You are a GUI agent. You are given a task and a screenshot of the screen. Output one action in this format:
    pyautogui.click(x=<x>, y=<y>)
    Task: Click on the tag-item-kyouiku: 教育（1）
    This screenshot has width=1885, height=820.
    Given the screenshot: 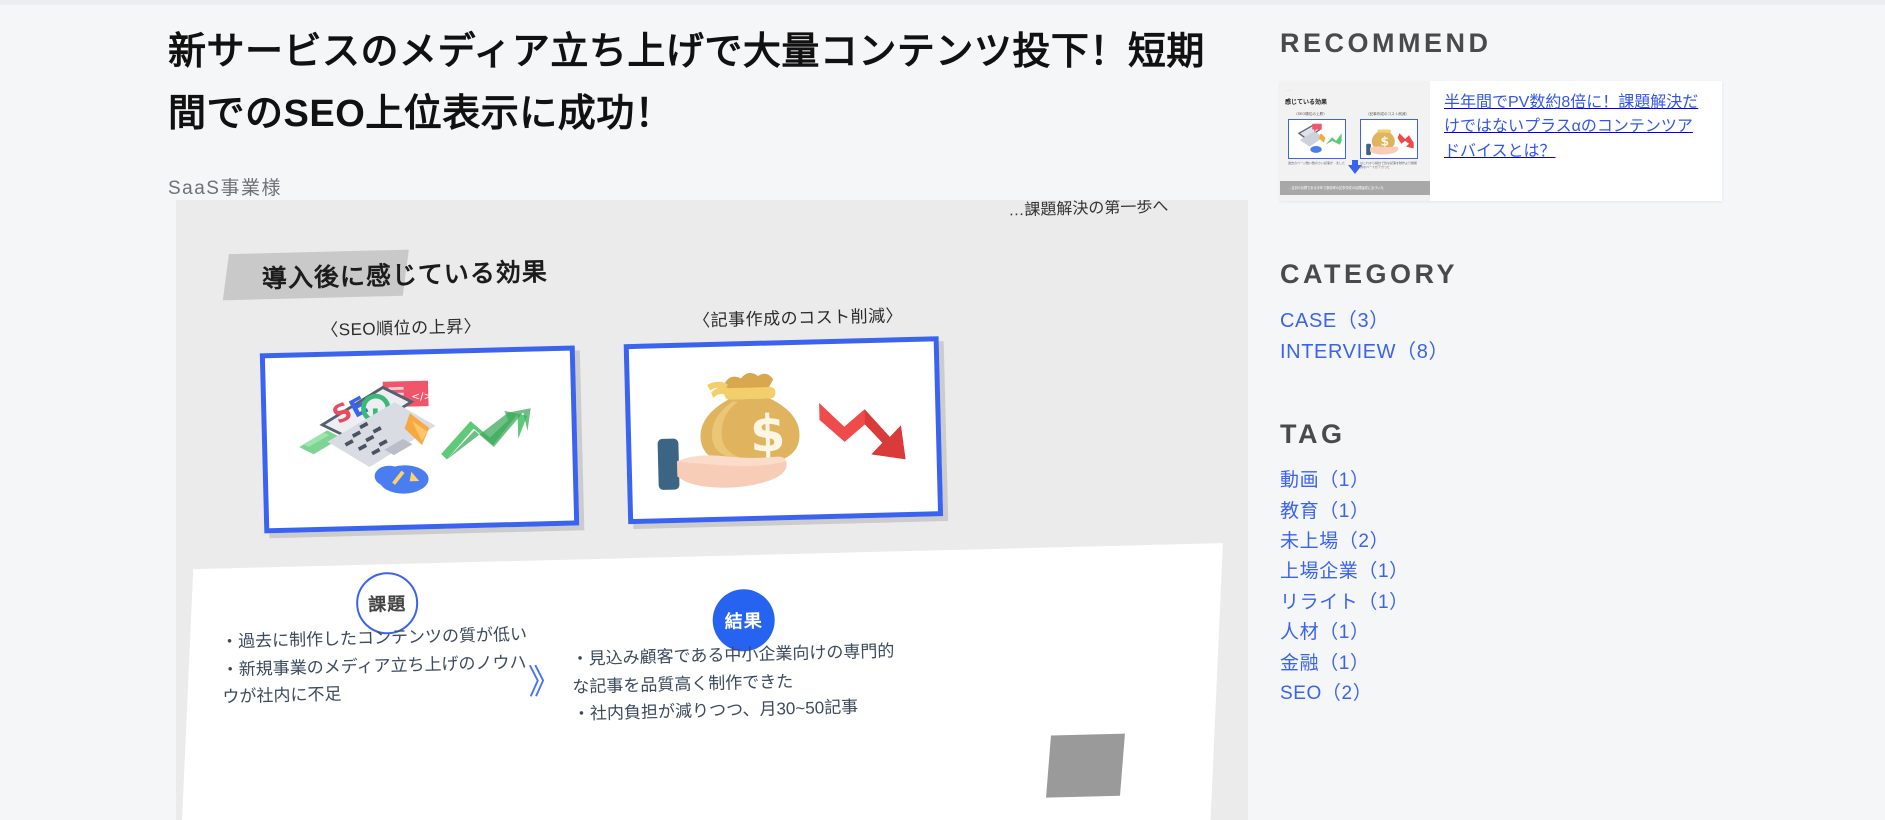 What is the action you would take?
    pyautogui.click(x=1515, y=512)
    